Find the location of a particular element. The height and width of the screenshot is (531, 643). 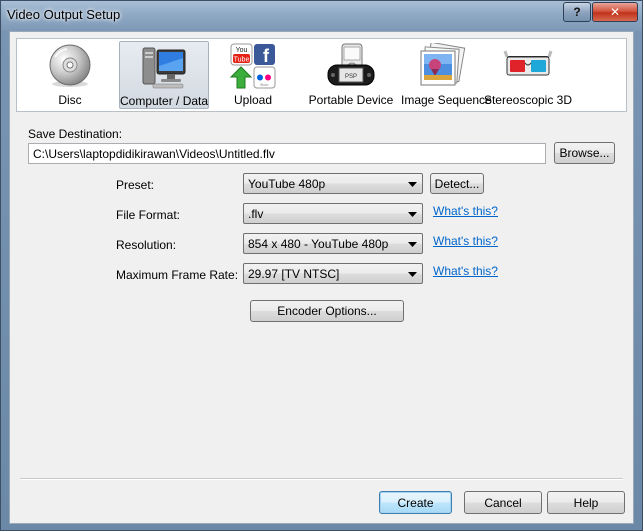

tab-computer-data: Computer / Data is located at coordinates (164, 75).